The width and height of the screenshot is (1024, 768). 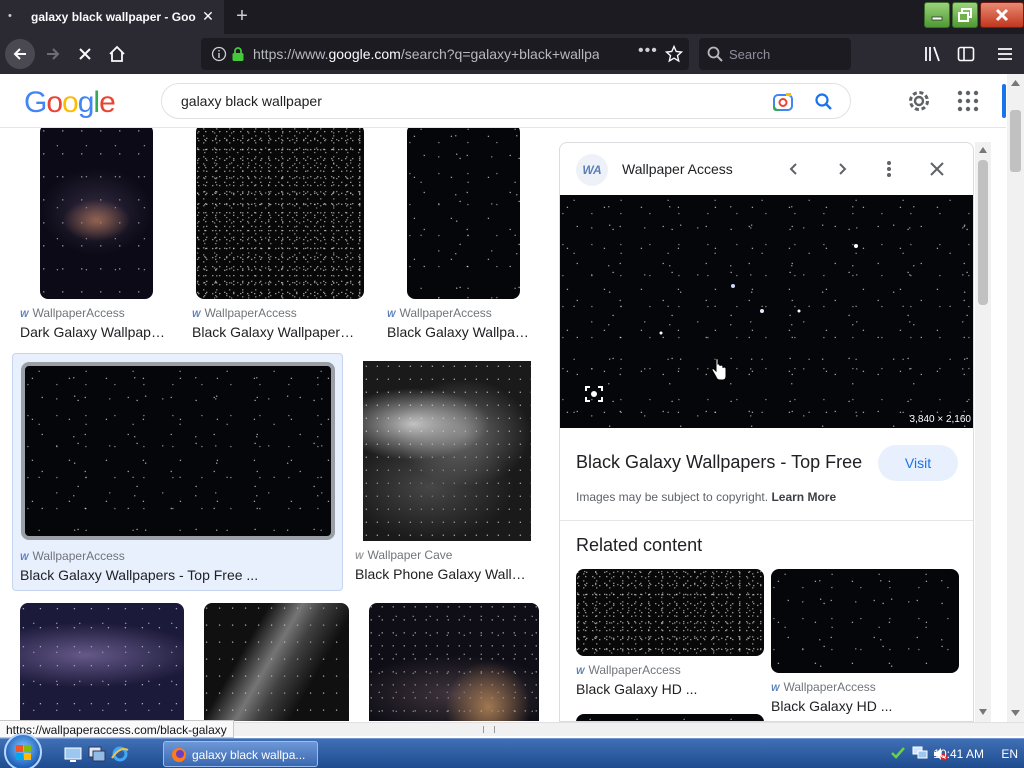 What do you see at coordinates (251, 101) in the screenshot?
I see `search-query: galaxy black wallpaper` at bounding box center [251, 101].